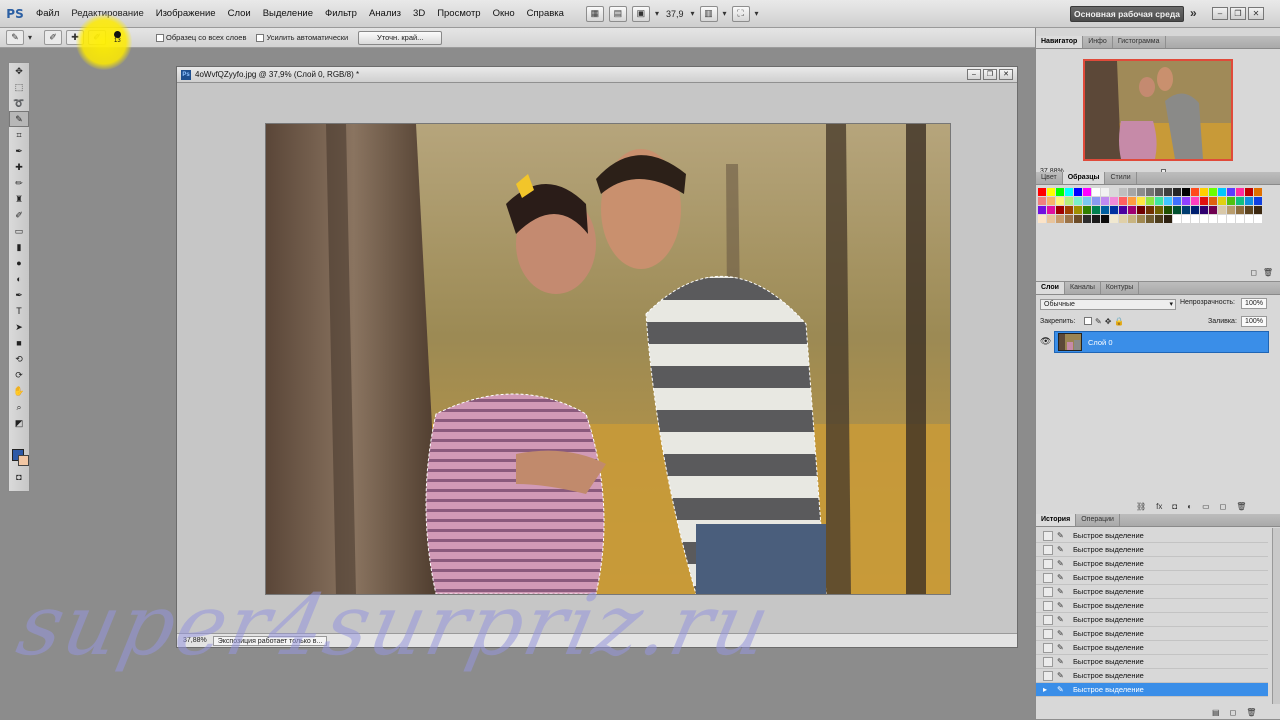 The width and height of the screenshot is (1280, 720). I want to click on arrange-docs-icon: ▥, so click(708, 13).